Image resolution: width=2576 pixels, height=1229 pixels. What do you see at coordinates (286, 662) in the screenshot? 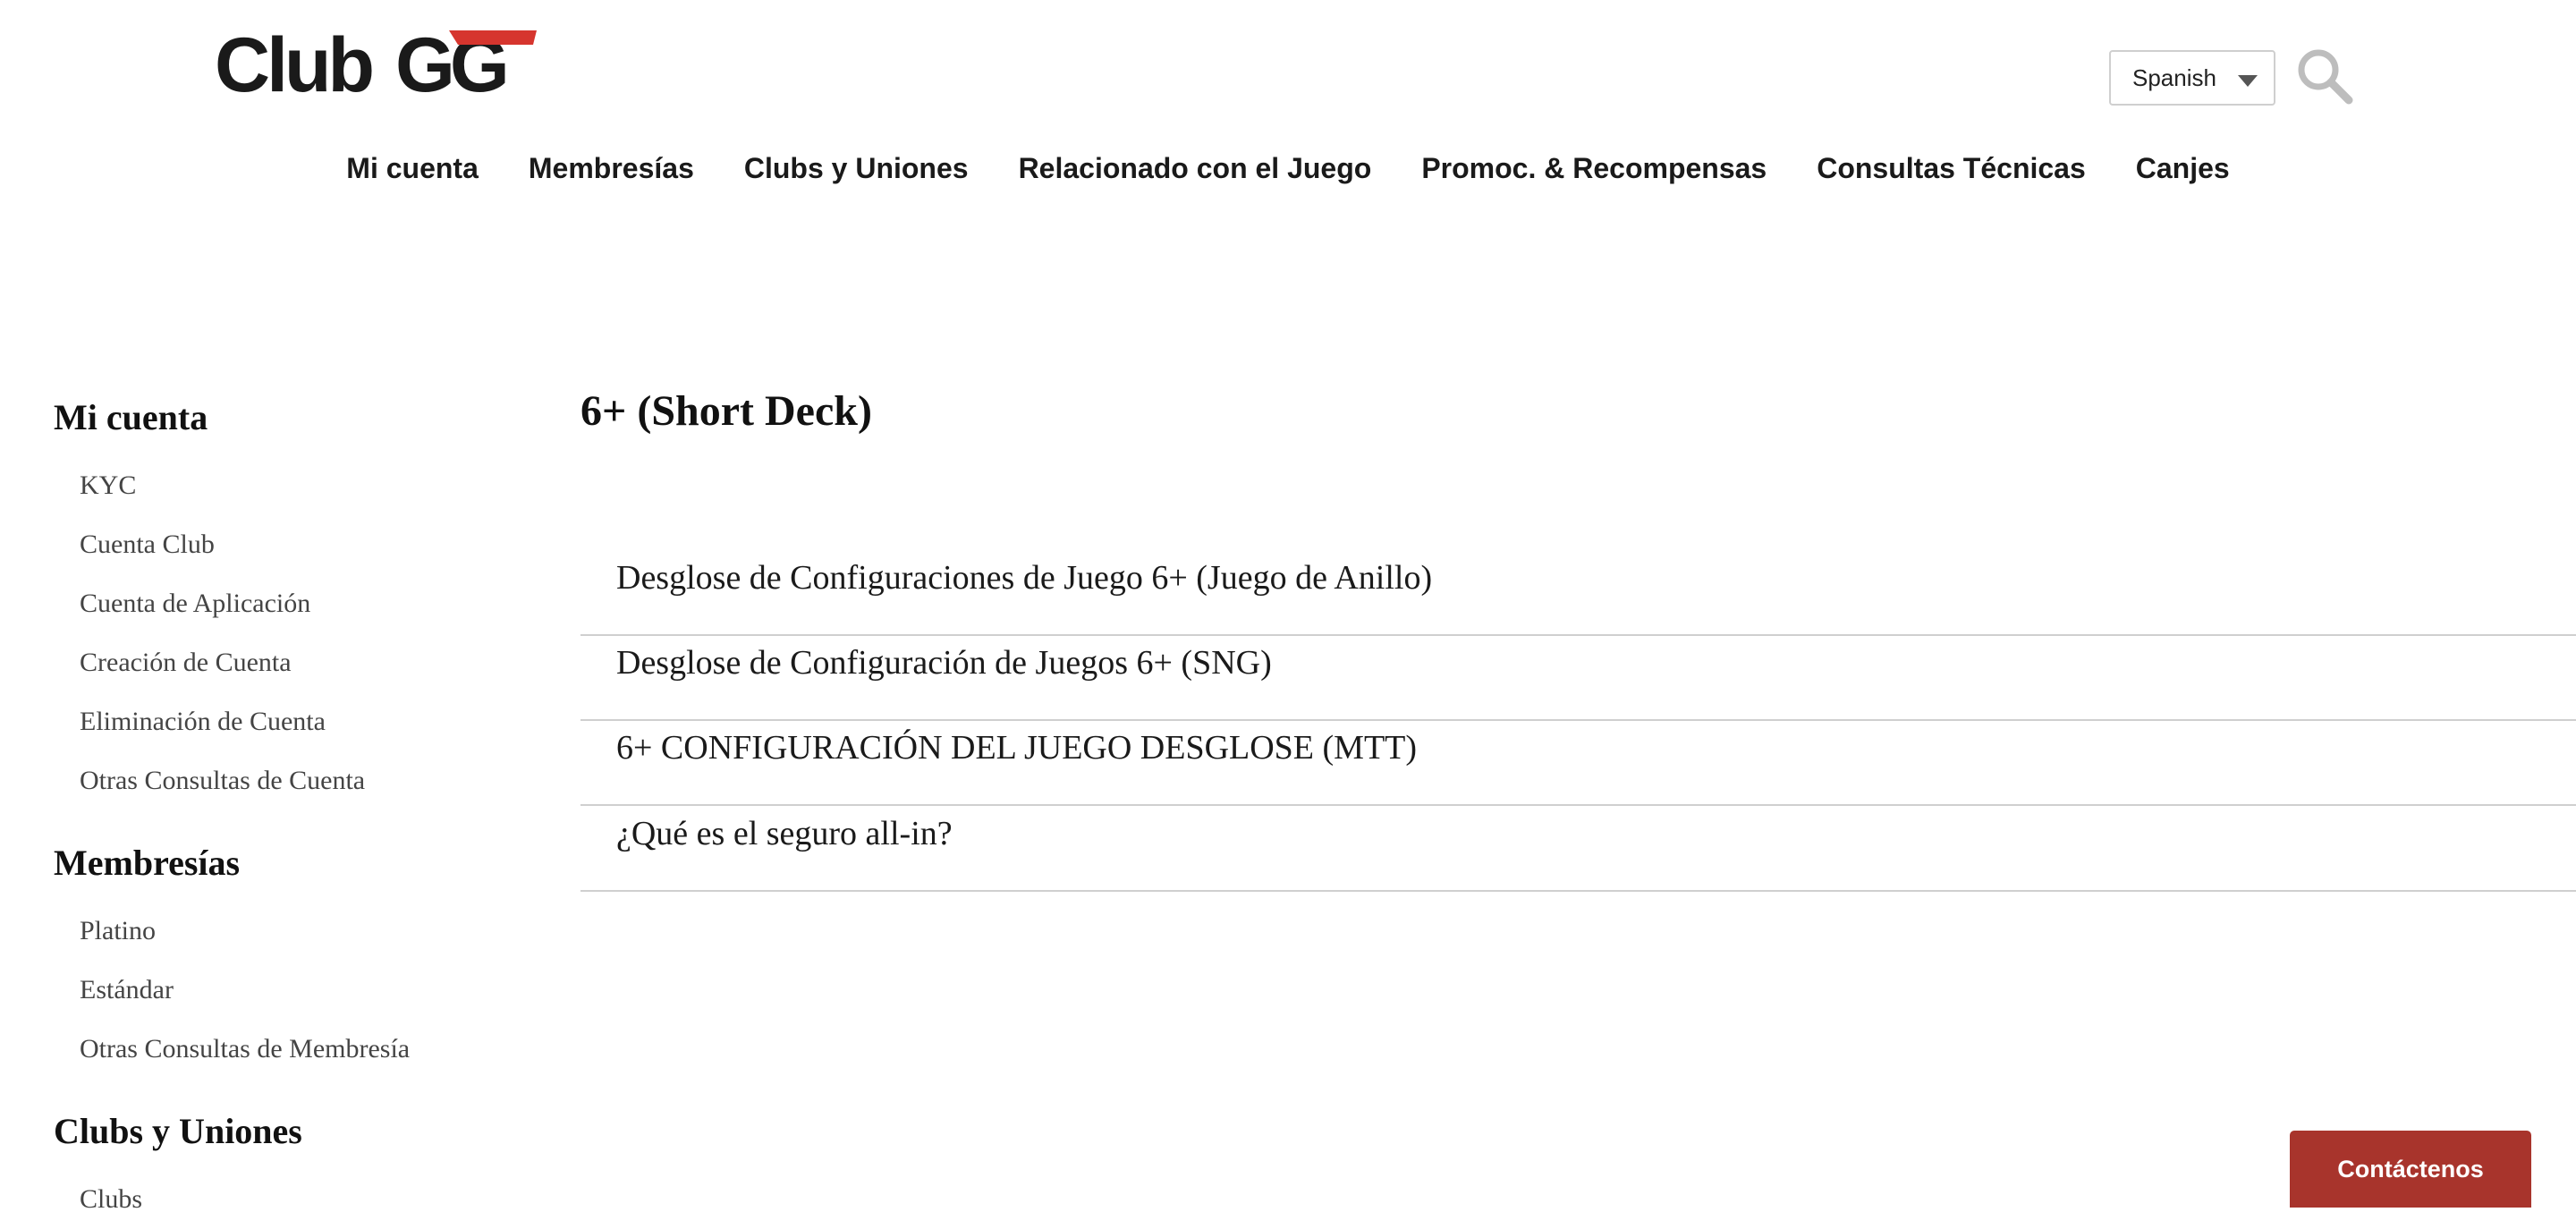
I see `sidebar-item-creacion-cuenta: Creación de Cuenta` at bounding box center [286, 662].